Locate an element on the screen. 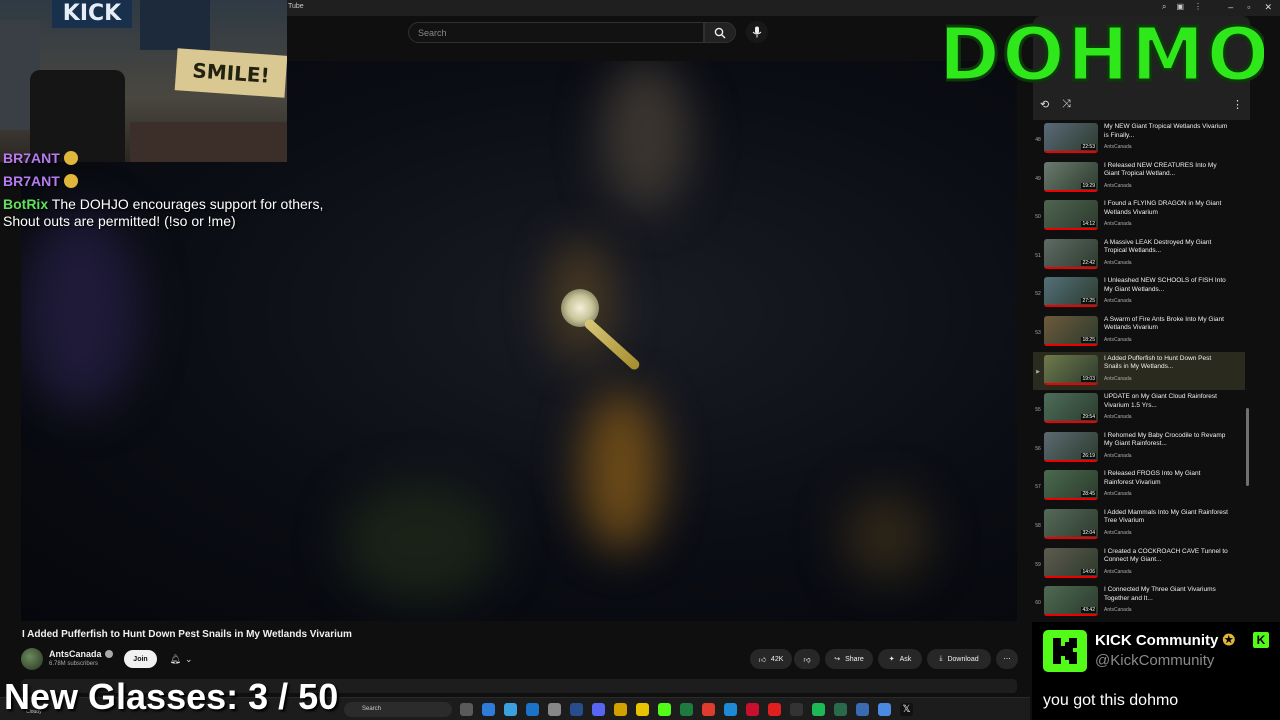 The width and height of the screenshot is (1280, 720). channel-name: AntsCanada is located at coordinates (81, 654).